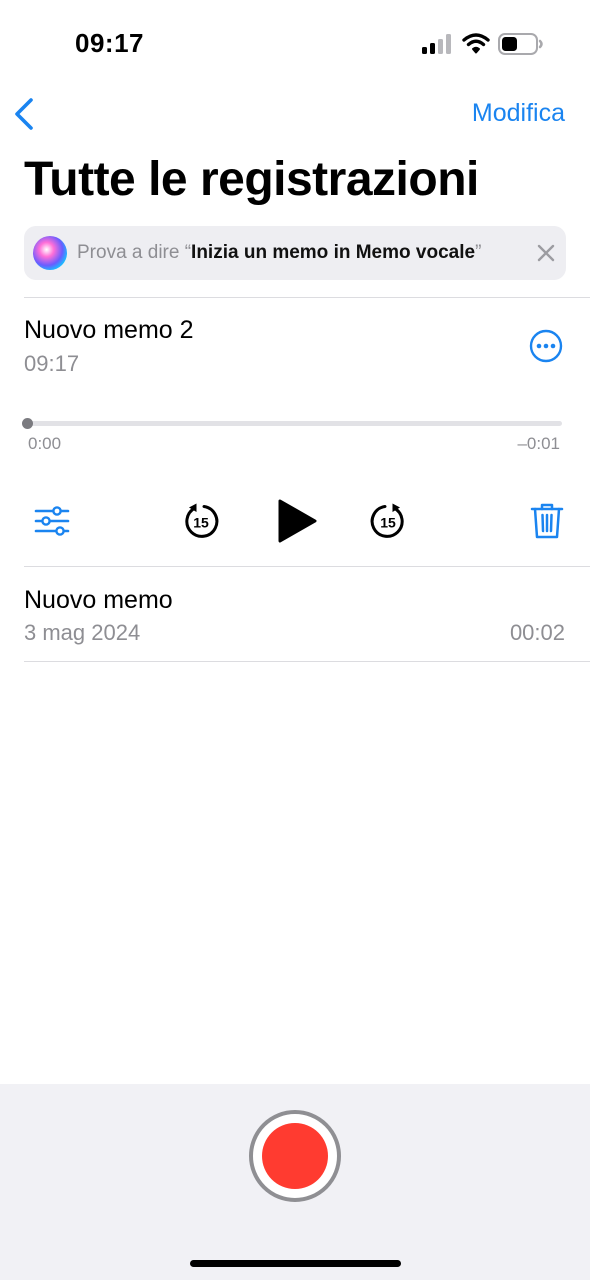 The height and width of the screenshot is (1280, 590). Describe the element at coordinates (98, 600) in the screenshot. I see `recording-title: Nuovo memo` at that location.